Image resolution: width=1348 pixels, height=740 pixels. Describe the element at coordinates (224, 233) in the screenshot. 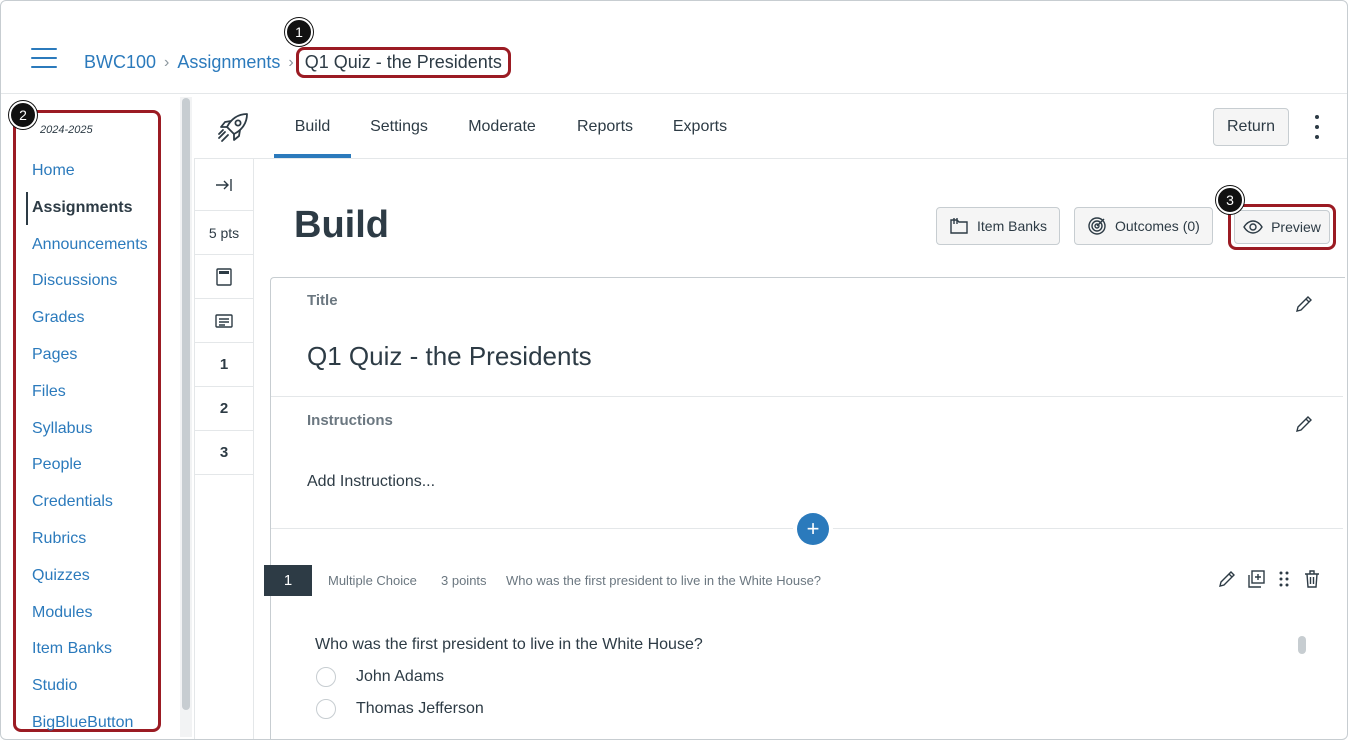

I see `total-points: 5 pts` at that location.